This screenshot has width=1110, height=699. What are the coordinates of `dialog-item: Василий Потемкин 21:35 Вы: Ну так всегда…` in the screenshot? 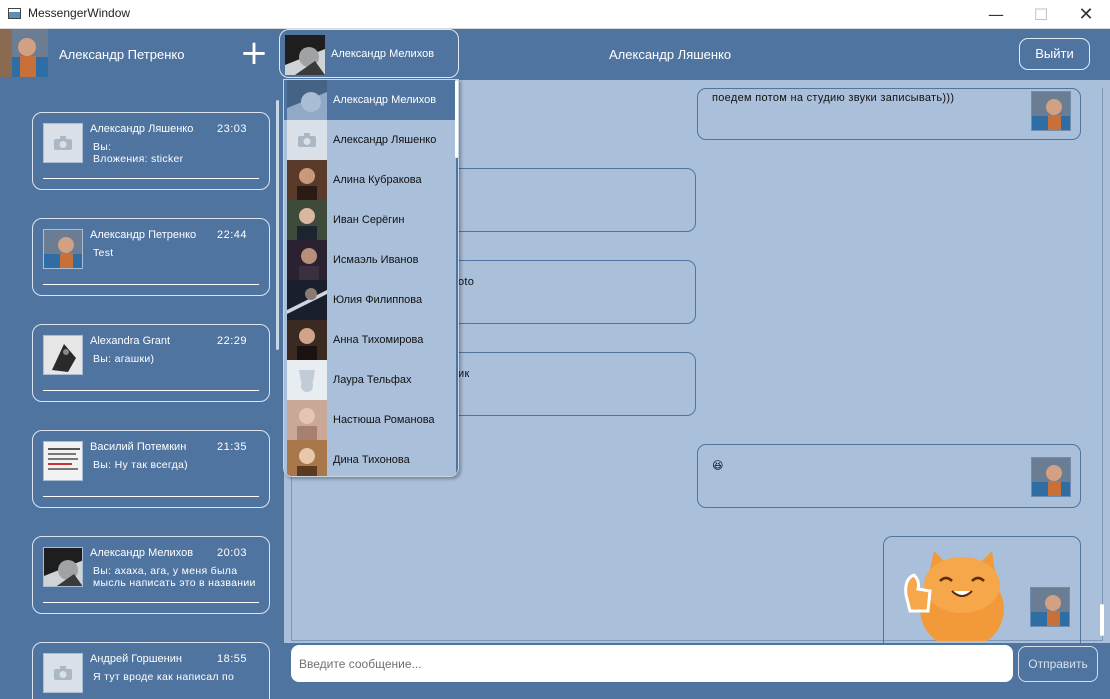 It's located at (151, 469).